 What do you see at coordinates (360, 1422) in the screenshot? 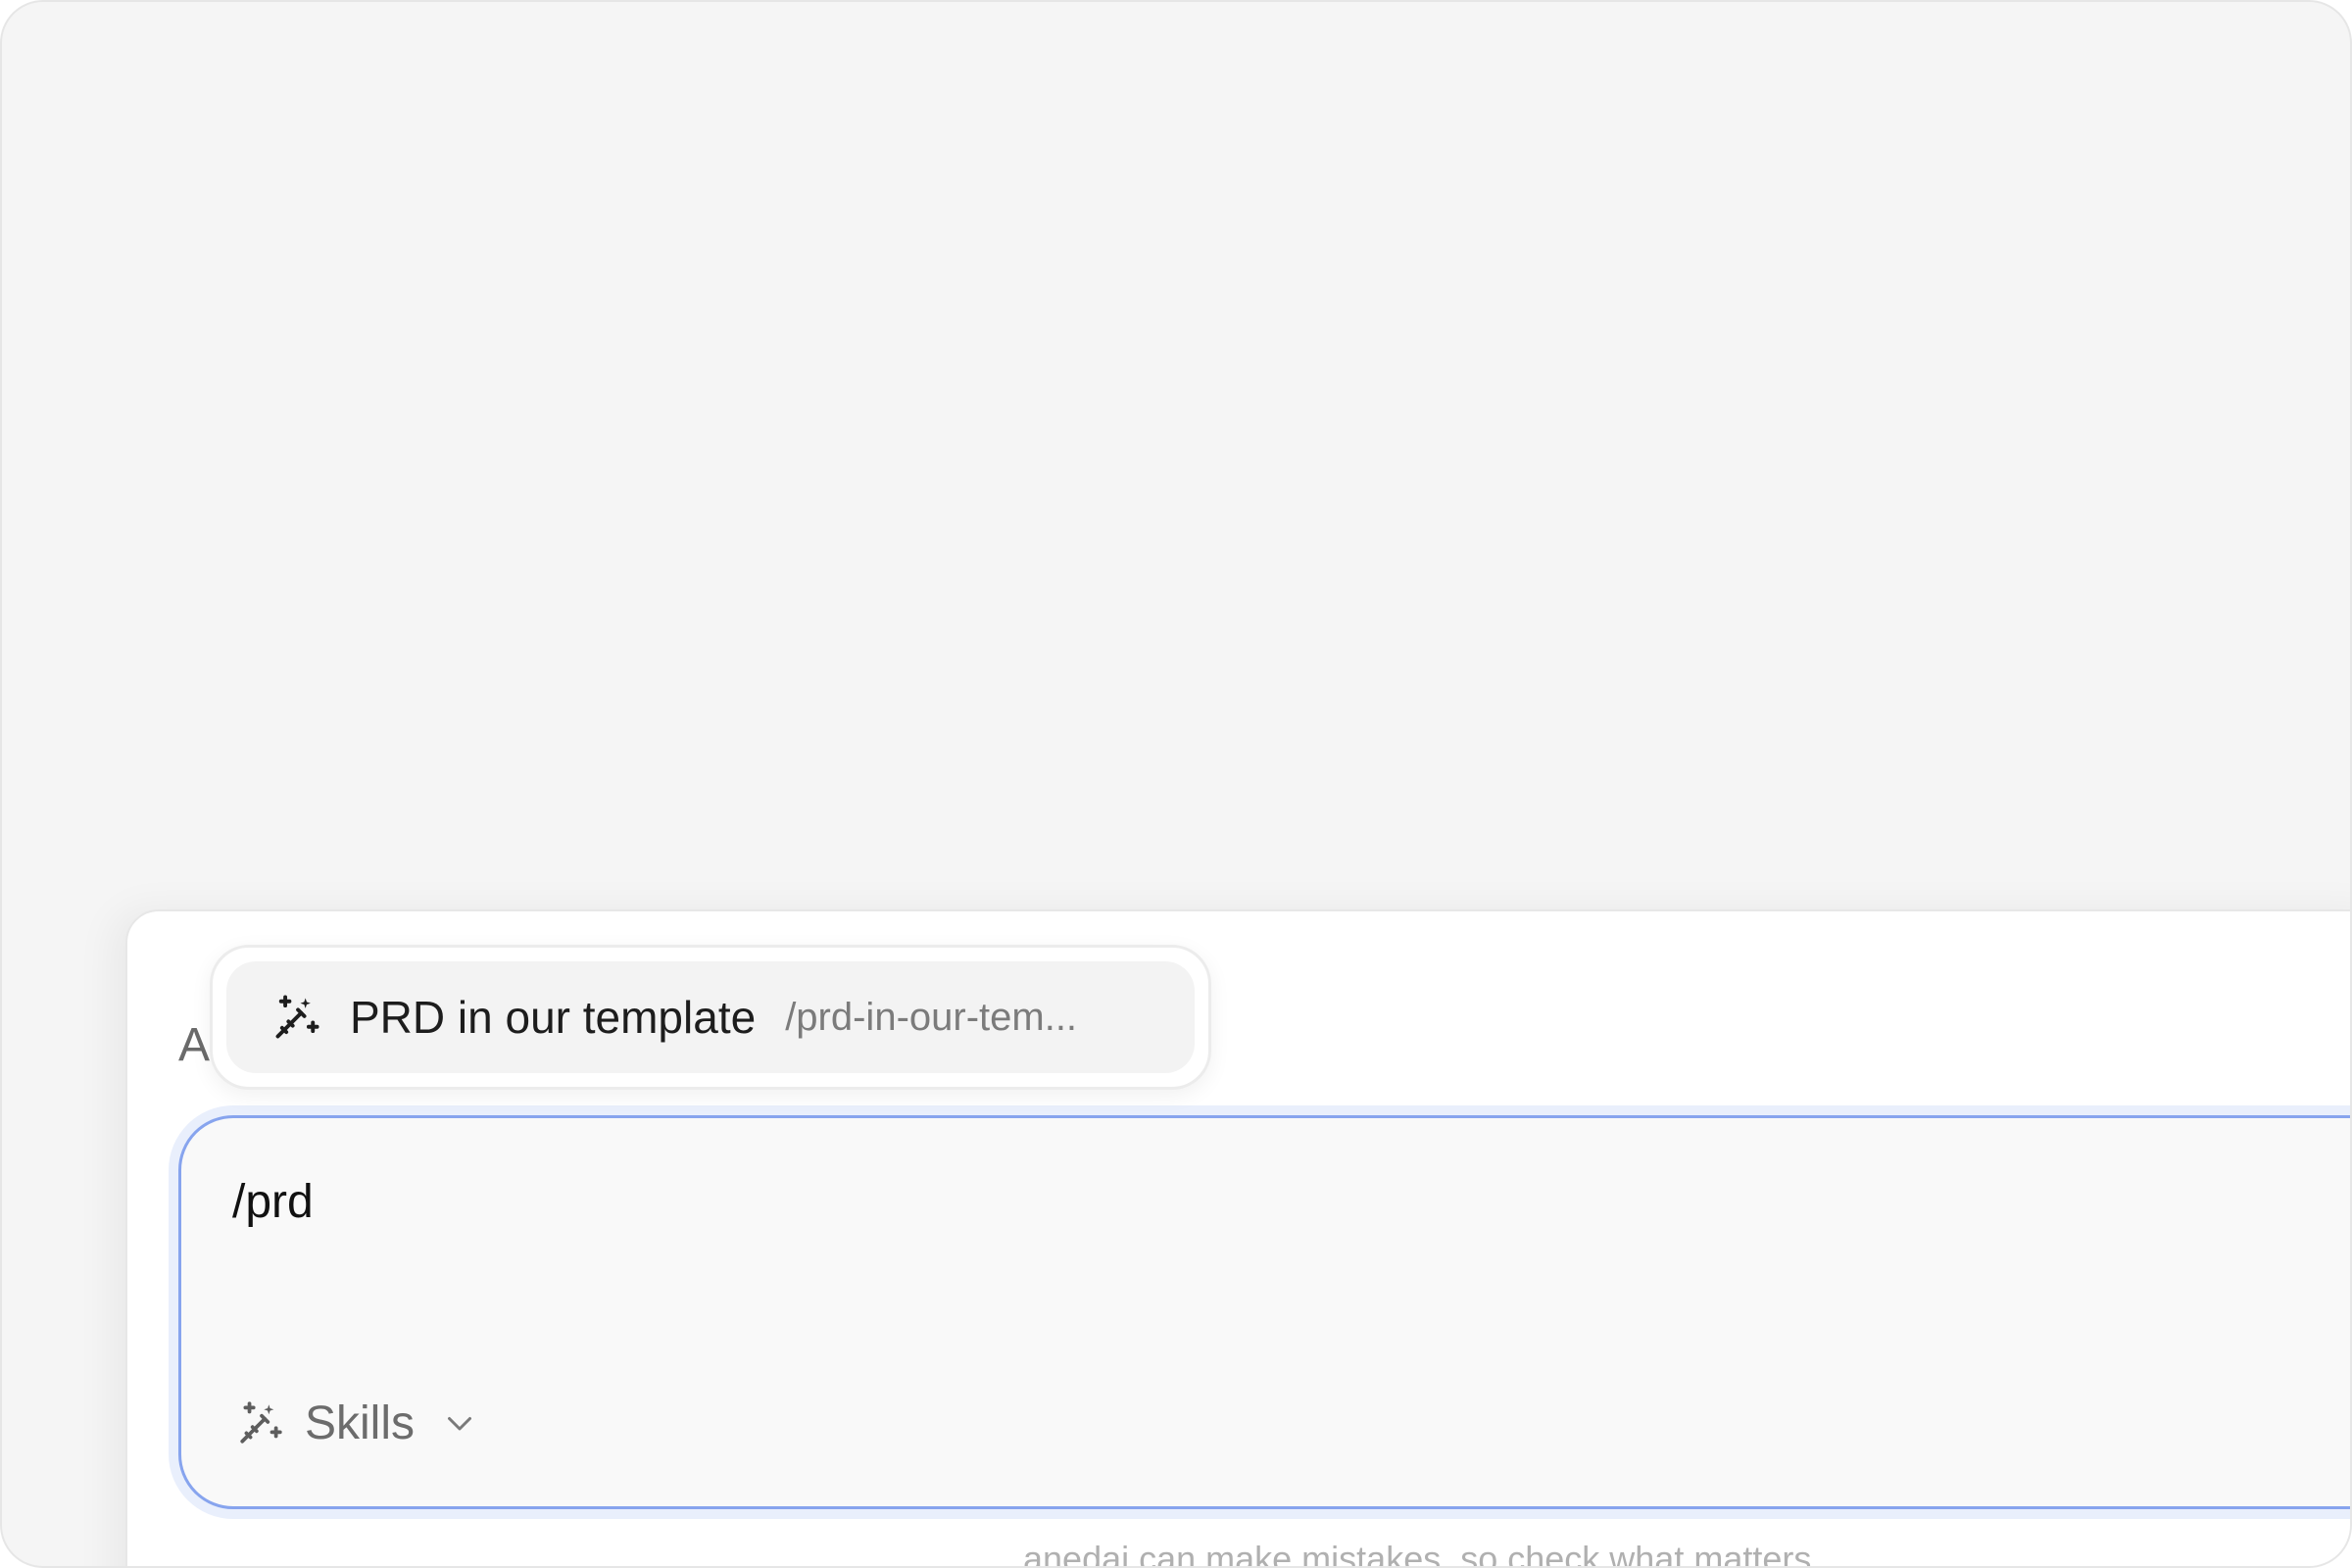
I see `skills-label: Skills` at bounding box center [360, 1422].